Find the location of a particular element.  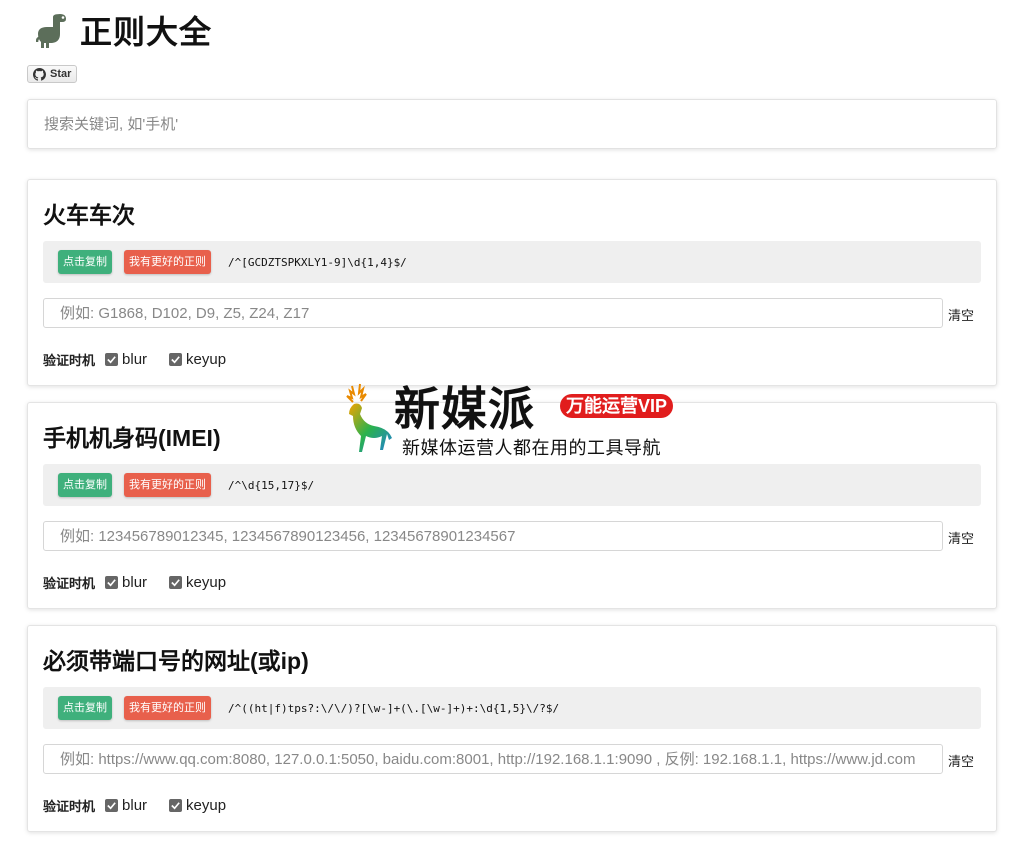

watermark-subtitle: 新媒体运营人都在用的工具导航 is located at coordinates (531, 448).